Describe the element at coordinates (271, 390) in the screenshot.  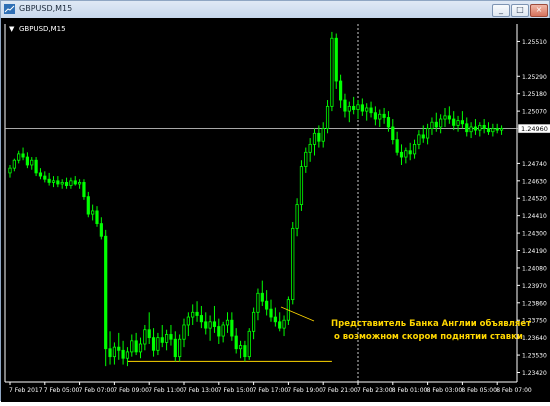
I see `x-tick-label: 7 Feb 17:00` at that location.